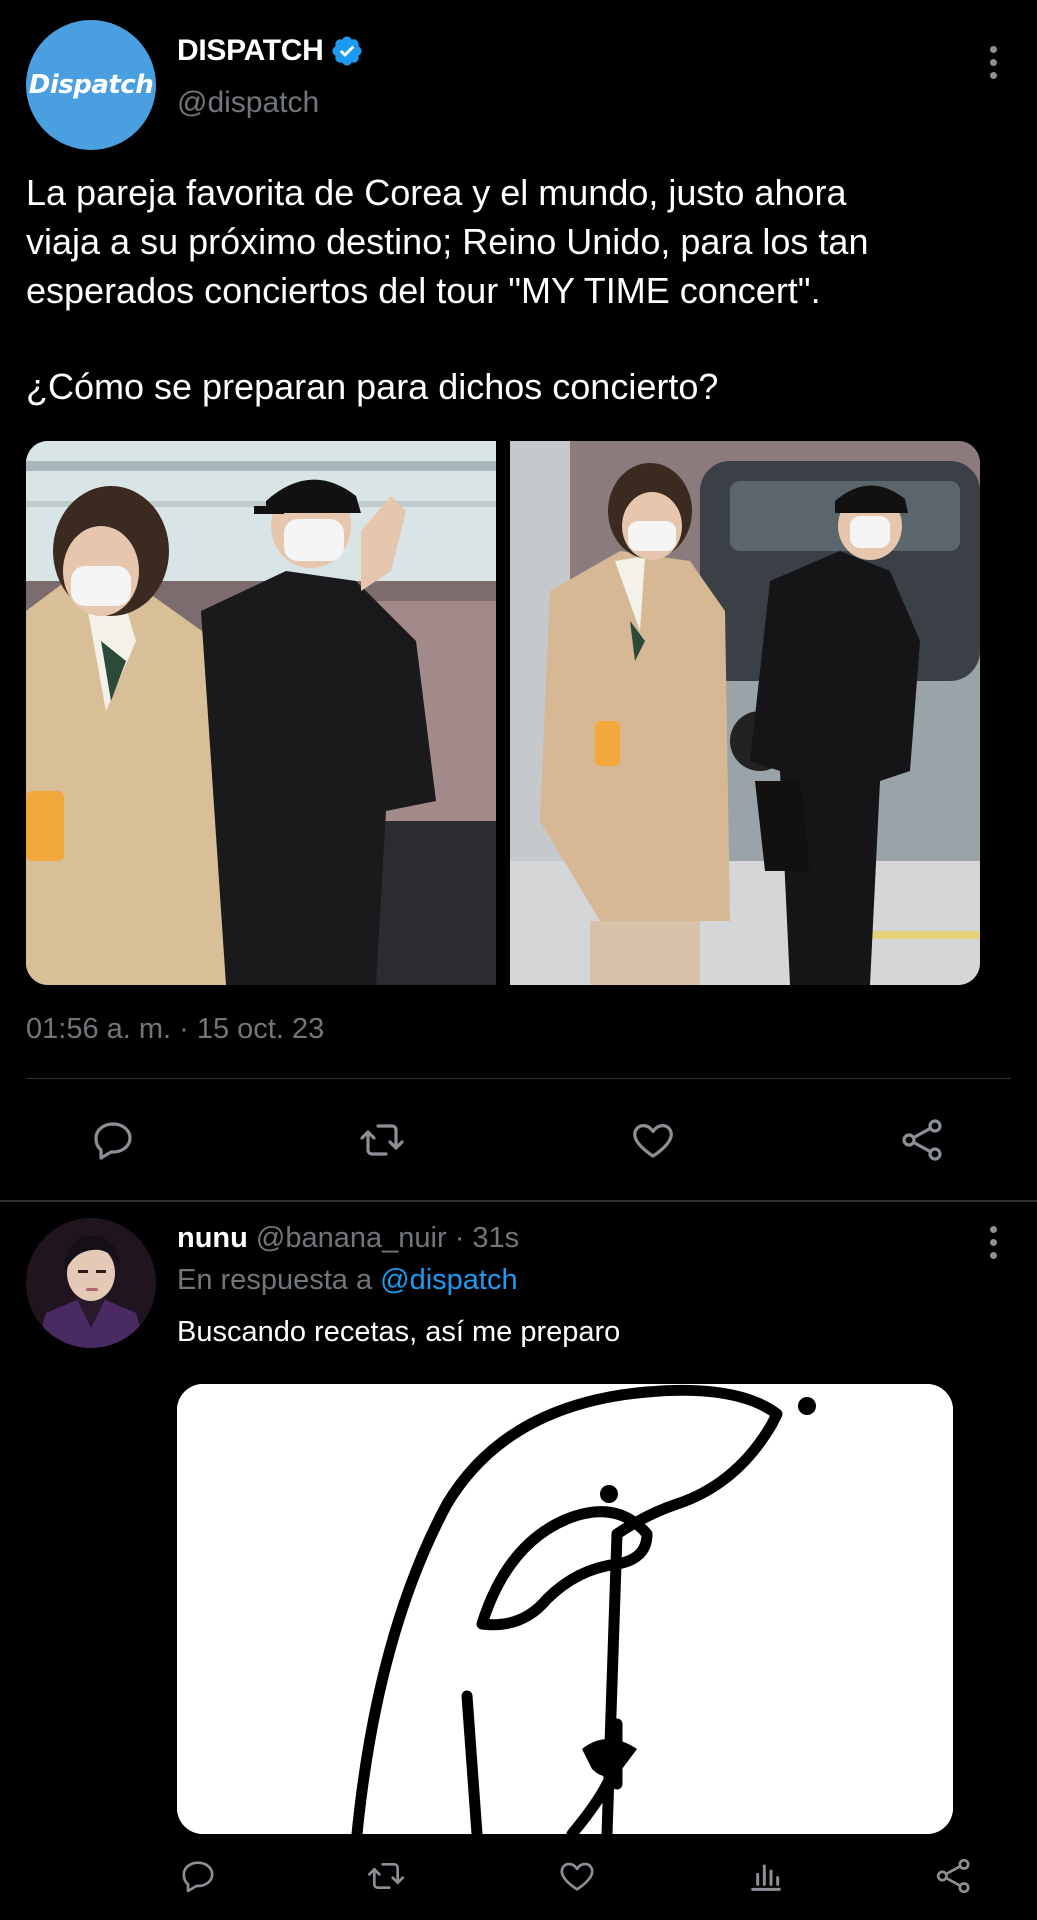  I want to click on reply-author-avatar, so click(91, 1283).